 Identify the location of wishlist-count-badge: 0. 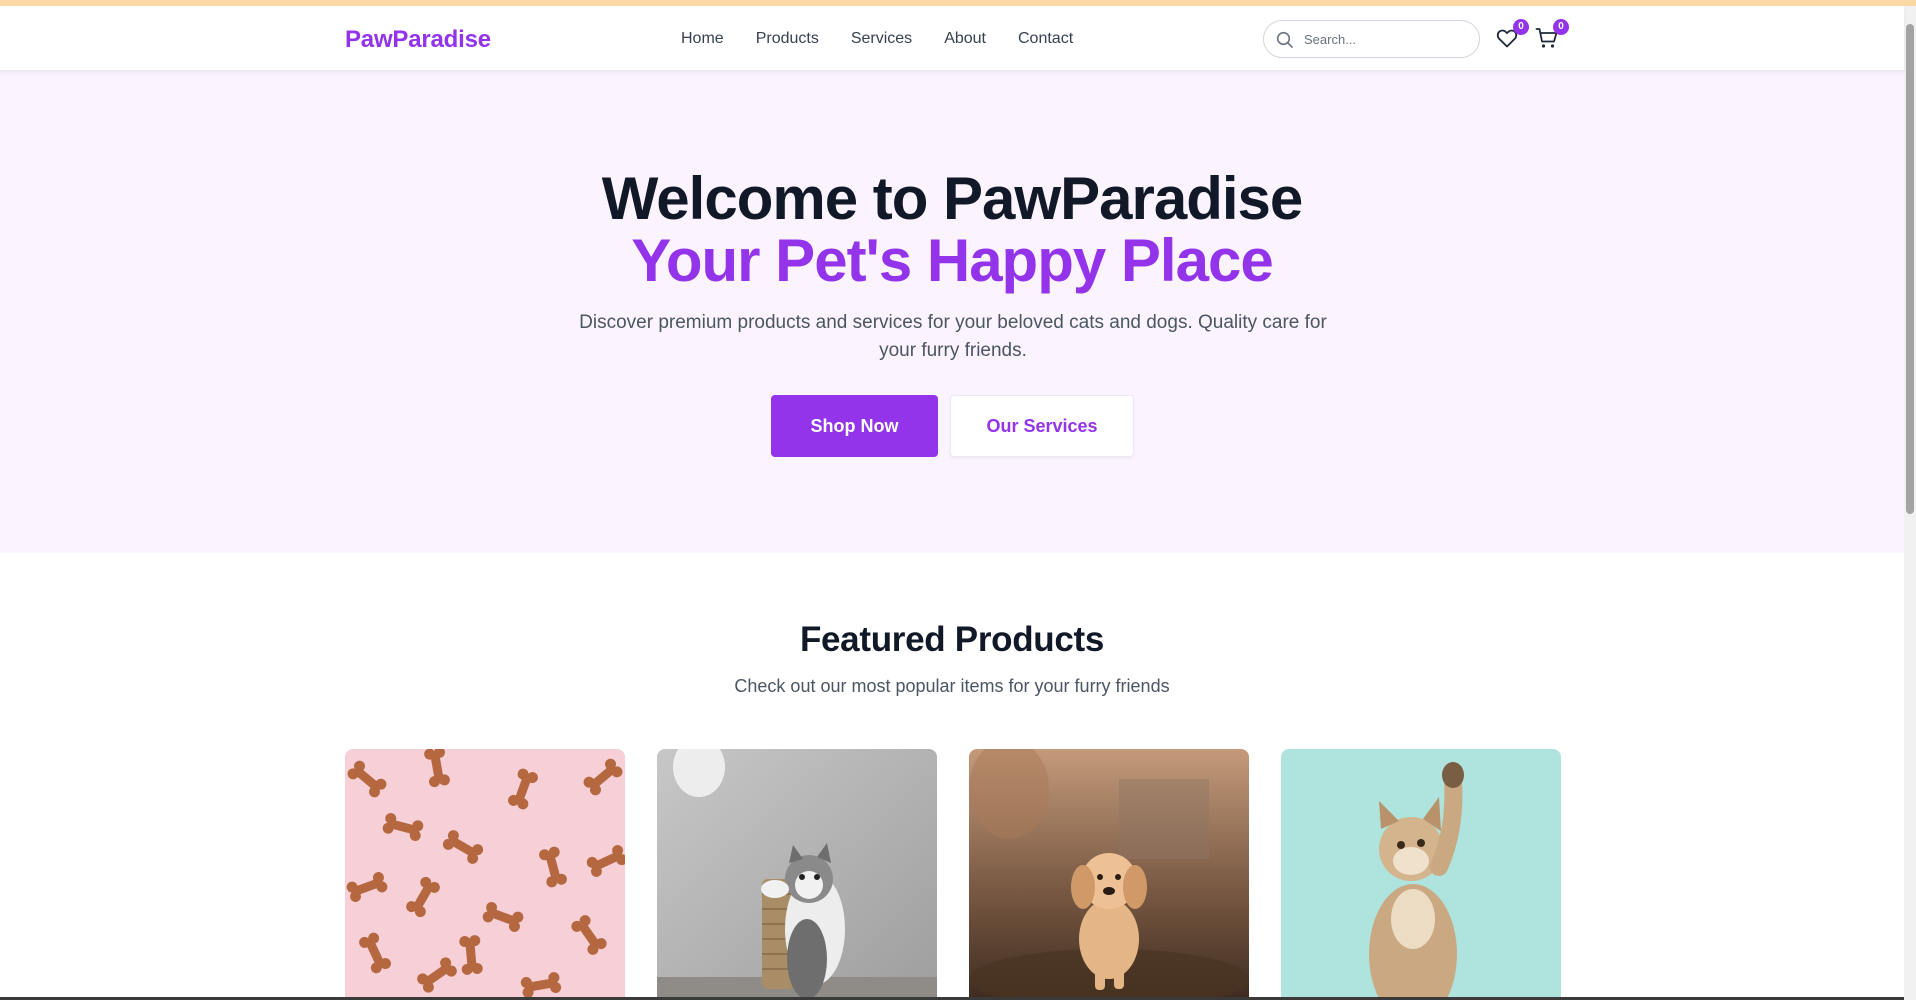
(1521, 27).